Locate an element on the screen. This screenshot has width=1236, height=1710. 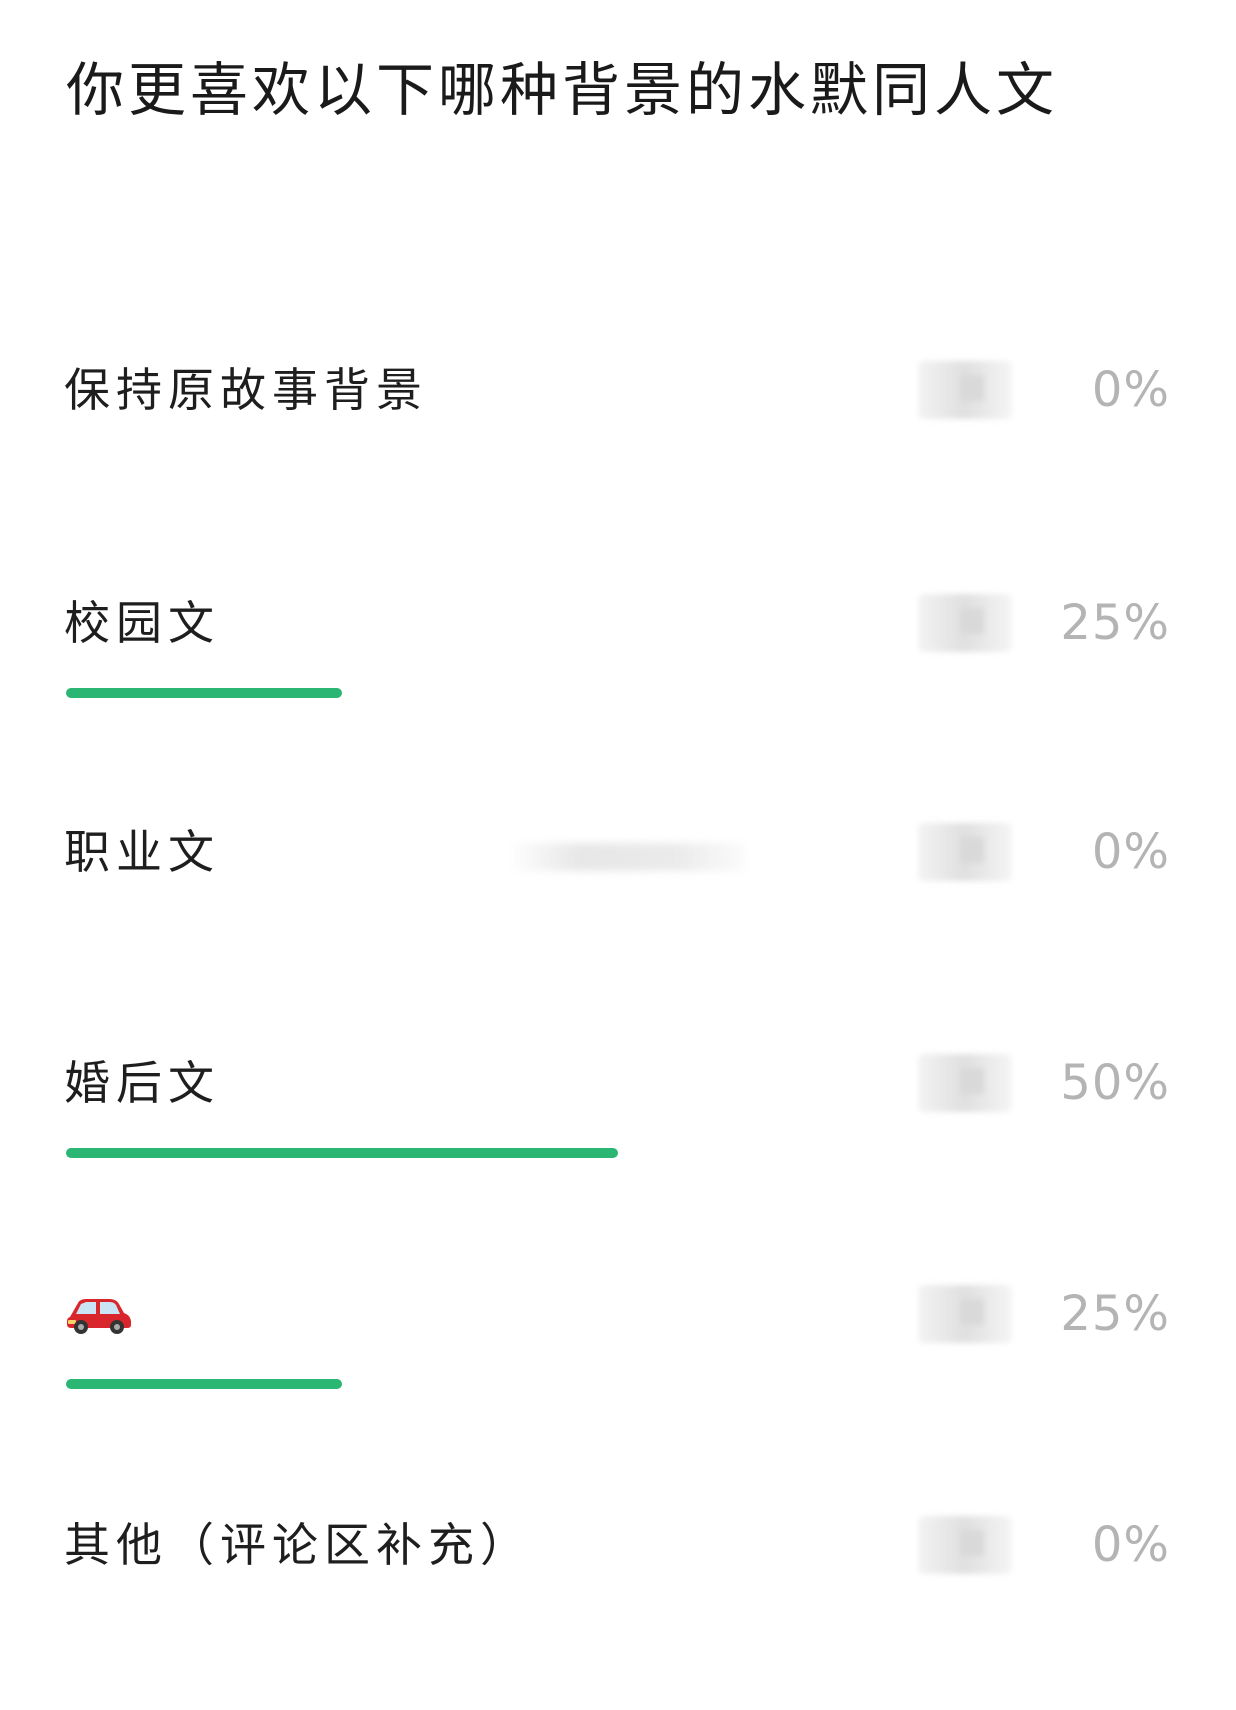
poll-option-car: 25% is located at coordinates (618, 1379).